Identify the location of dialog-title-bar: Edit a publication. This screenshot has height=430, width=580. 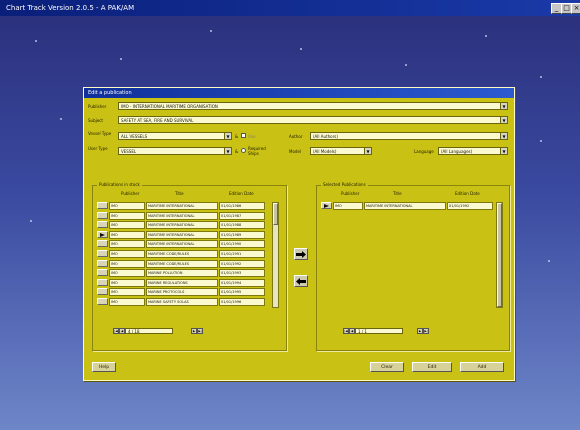
(299, 93).